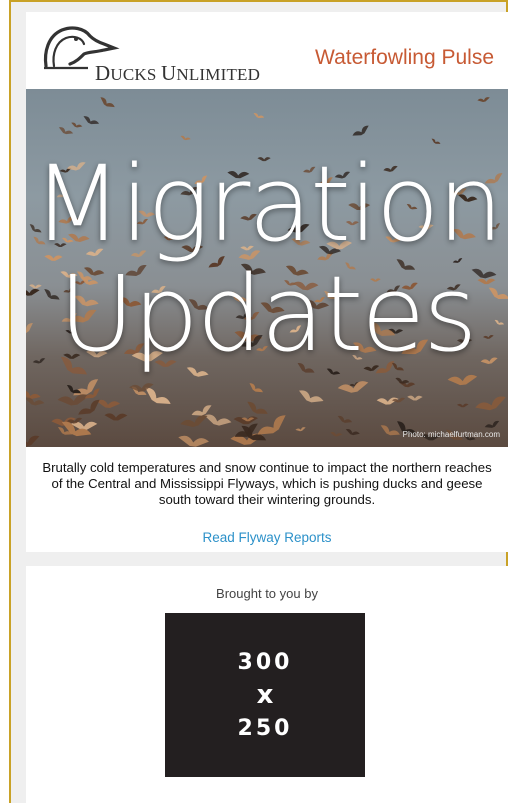 The height and width of the screenshot is (803, 510). I want to click on ad-width-label: 300, so click(265, 662).